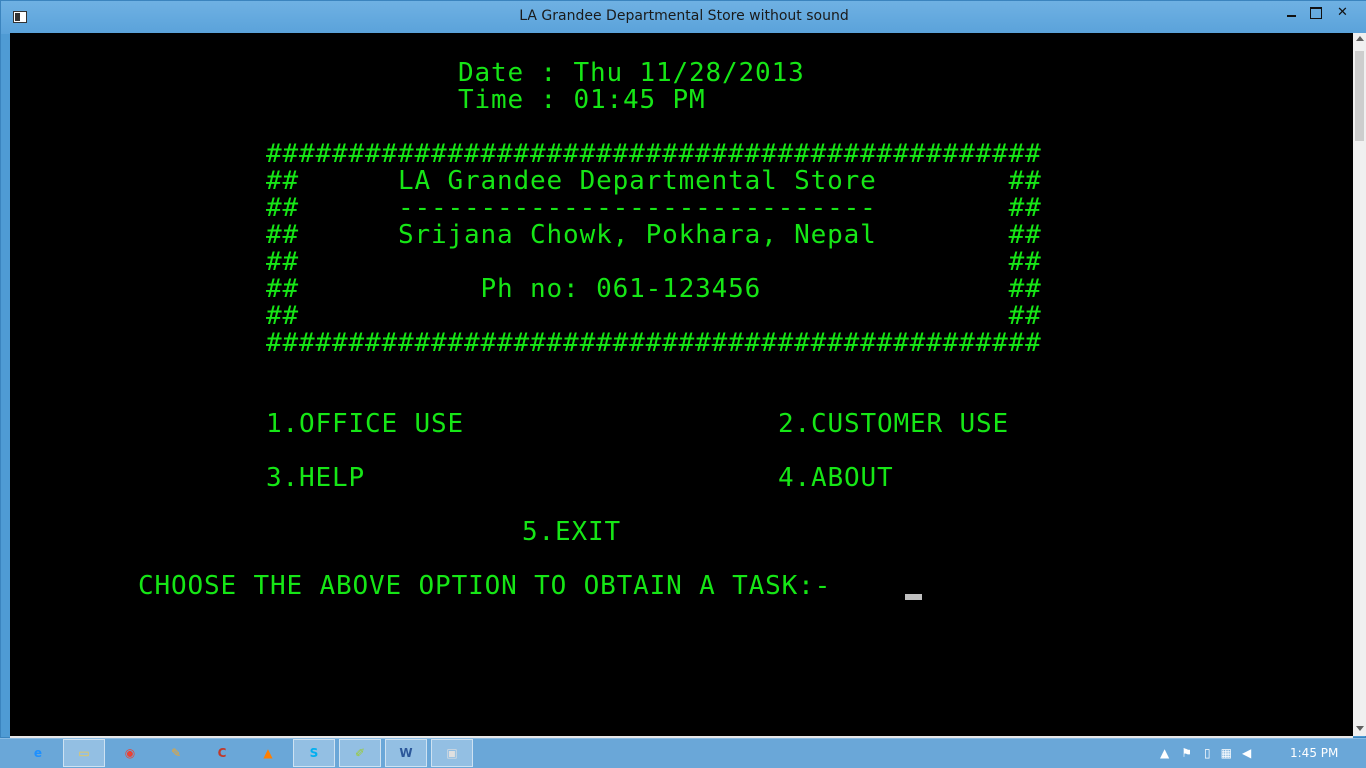  Describe the element at coordinates (1186, 753) in the screenshot. I see `action-center-flag-icon: ⚑` at that location.